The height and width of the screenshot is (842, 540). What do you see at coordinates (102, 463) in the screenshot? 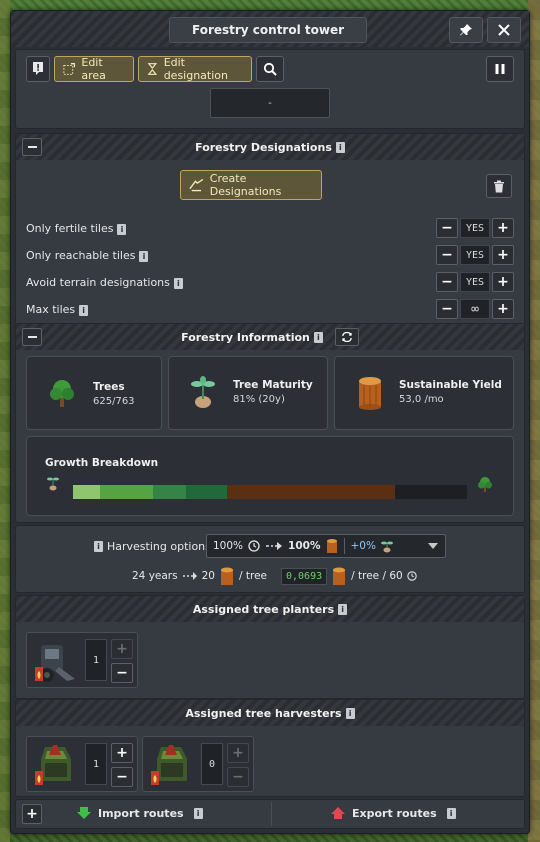
I see `growth-title: Growth Breakdown` at bounding box center [102, 463].